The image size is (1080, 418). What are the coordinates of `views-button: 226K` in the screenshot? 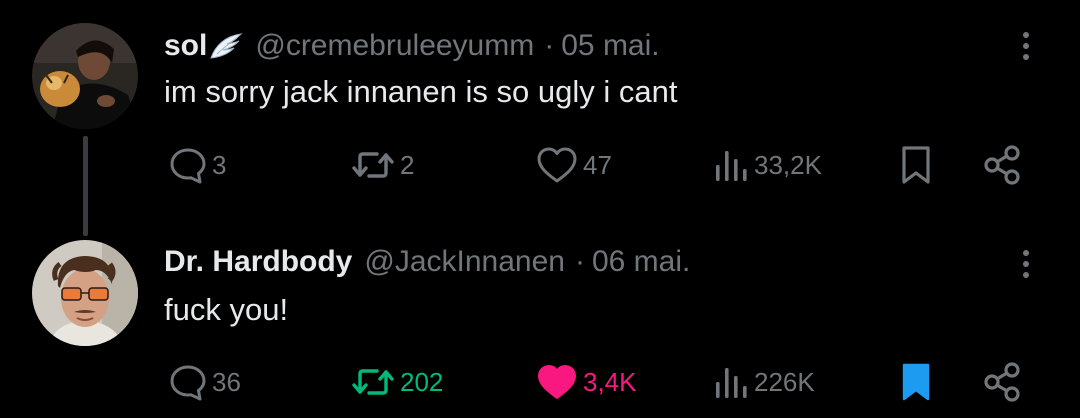 It's located at (763, 382).